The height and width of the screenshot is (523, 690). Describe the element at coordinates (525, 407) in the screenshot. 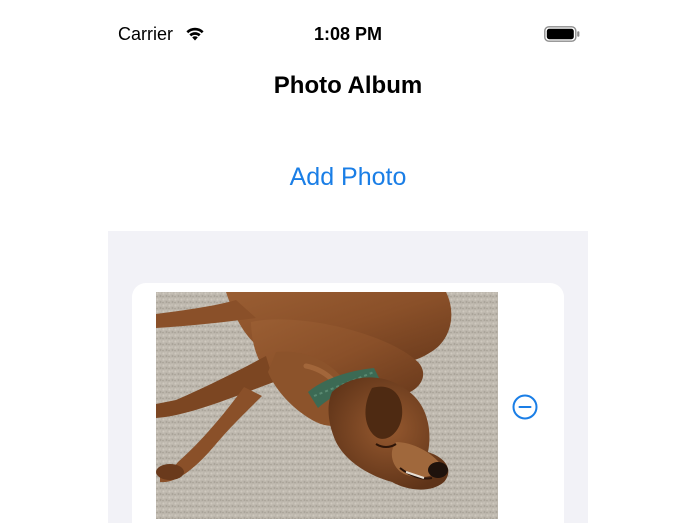

I see `minus-circle-icon` at that location.